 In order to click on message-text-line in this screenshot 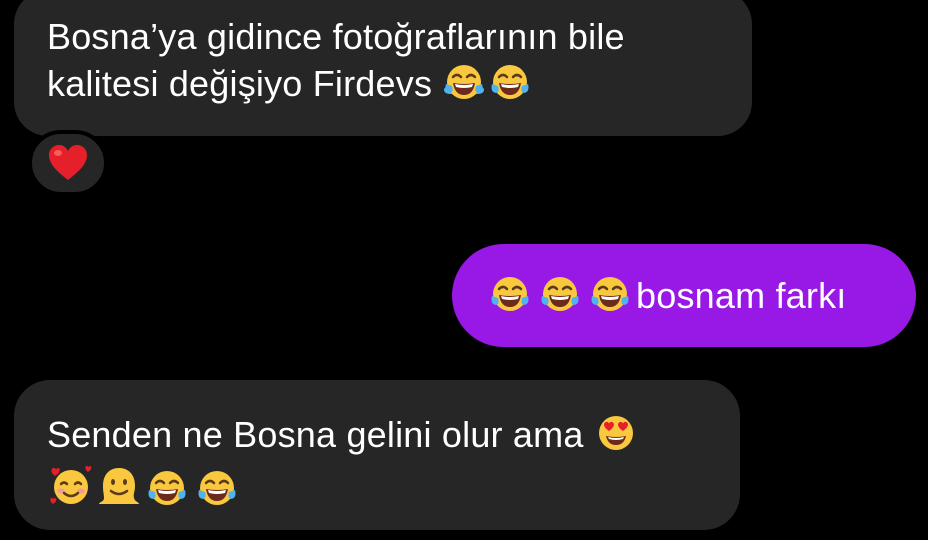, I will do `click(378, 491)`.